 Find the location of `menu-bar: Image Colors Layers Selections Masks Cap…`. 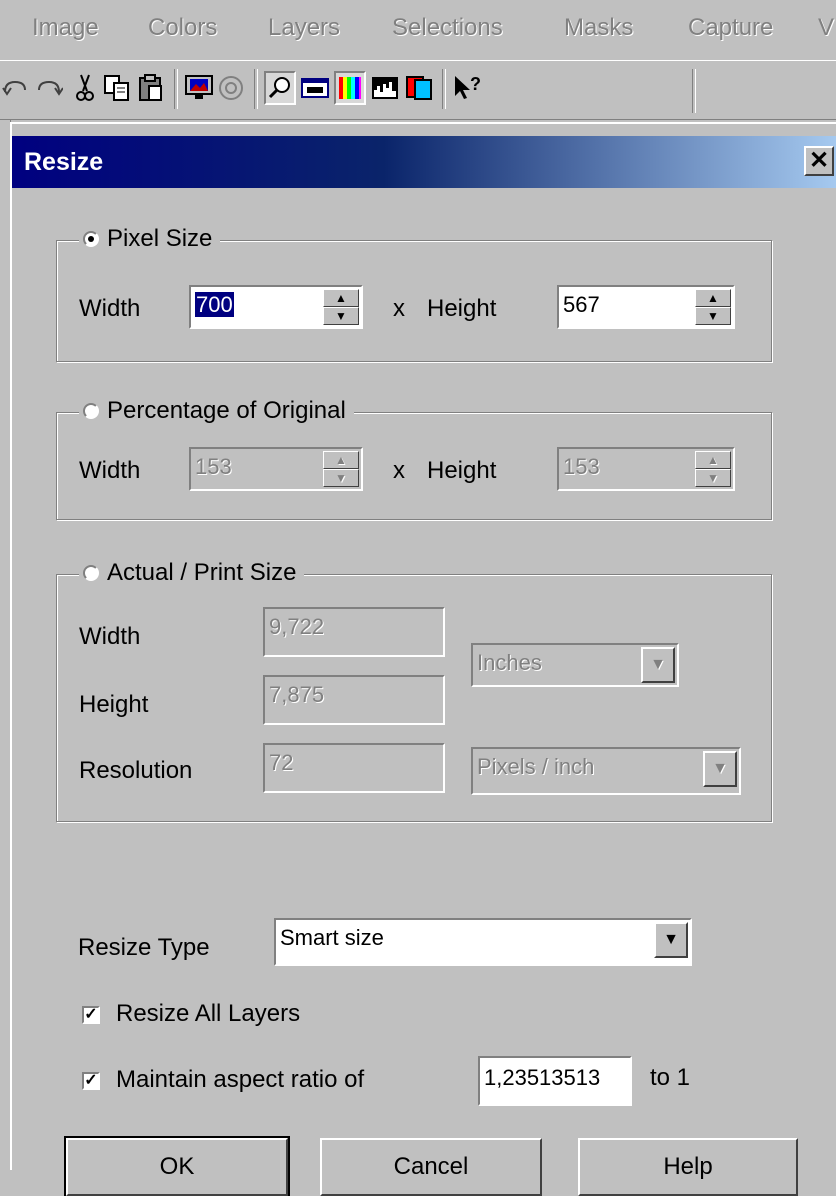

menu-bar: Image Colors Layers Selections Masks Cap… is located at coordinates (418, 29).